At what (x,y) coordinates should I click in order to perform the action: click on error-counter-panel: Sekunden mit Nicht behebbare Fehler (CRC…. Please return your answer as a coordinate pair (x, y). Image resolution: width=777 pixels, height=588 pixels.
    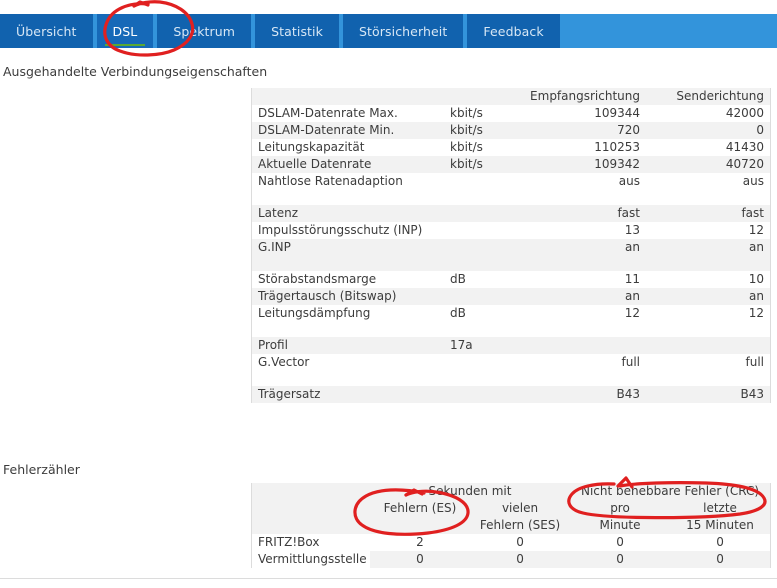
    Looking at the image, I should click on (511, 525).